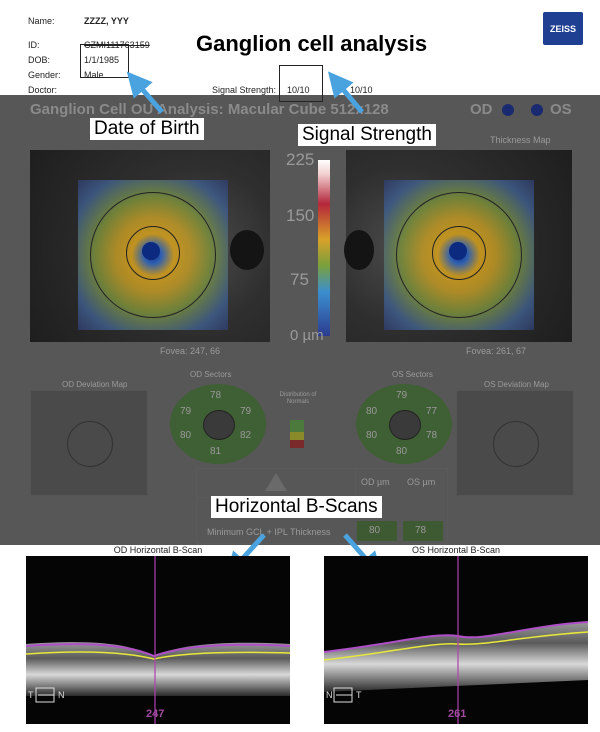  Describe the element at coordinates (456, 550) in the screenshot. I see `os-bscan-caption: OS Horizontal B-Scan` at that location.